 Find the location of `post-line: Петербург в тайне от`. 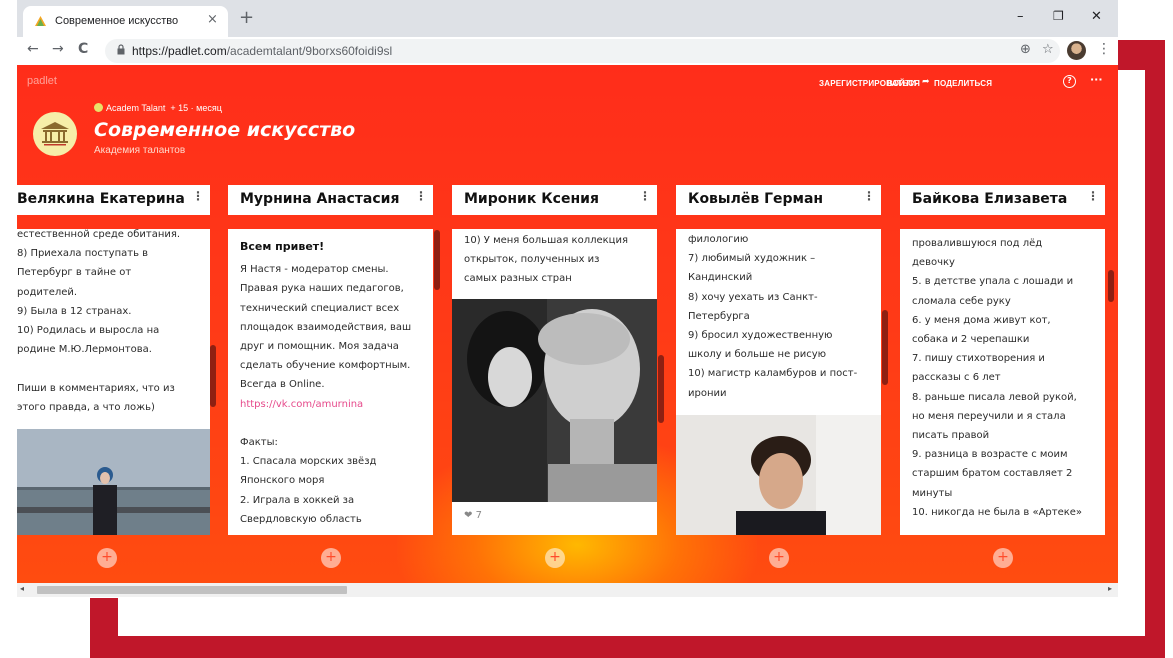

post-line: Петербург в тайне от is located at coordinates (74, 273).